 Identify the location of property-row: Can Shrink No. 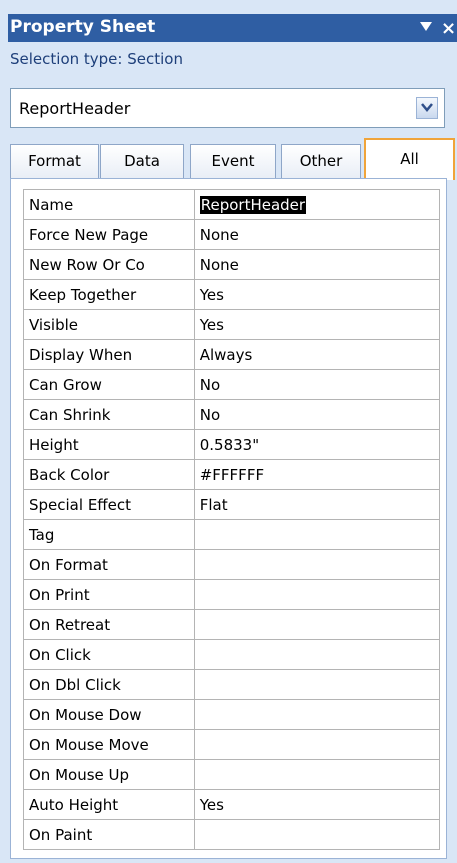
(232, 414).